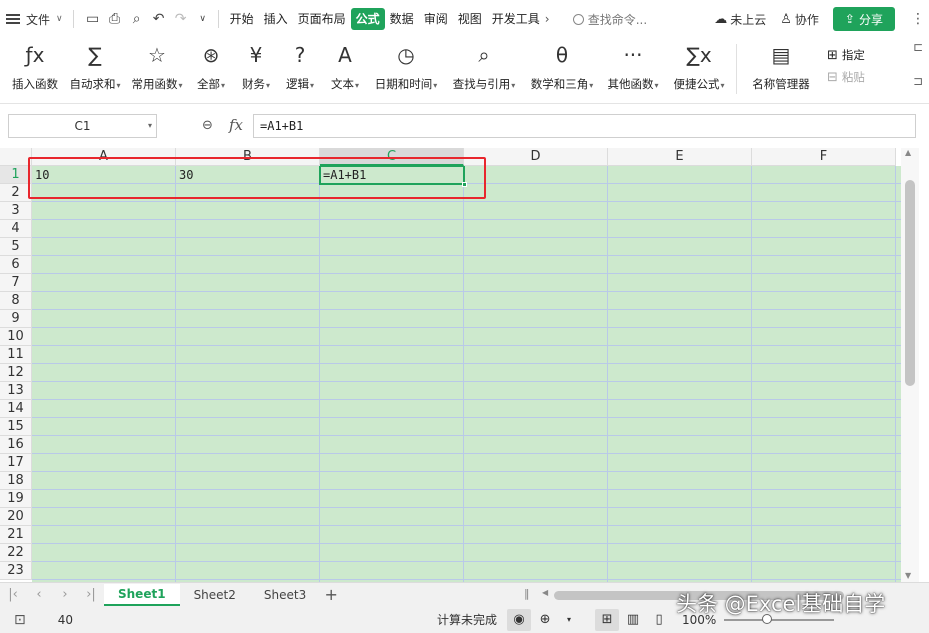  Describe the element at coordinates (322, 19) in the screenshot. I see `tab-2: 页面布局` at that location.